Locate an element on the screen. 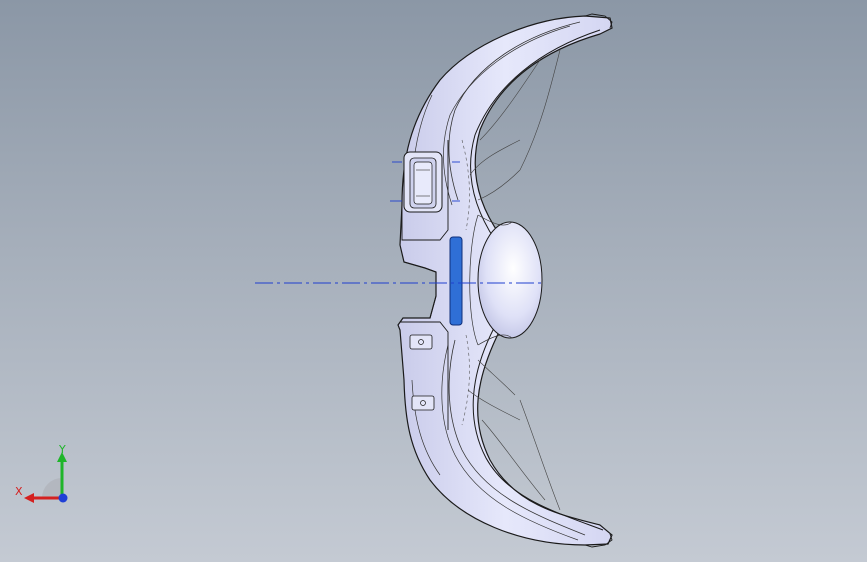 The image size is (867, 562). x-axis-arrow-icon is located at coordinates (29, 498).